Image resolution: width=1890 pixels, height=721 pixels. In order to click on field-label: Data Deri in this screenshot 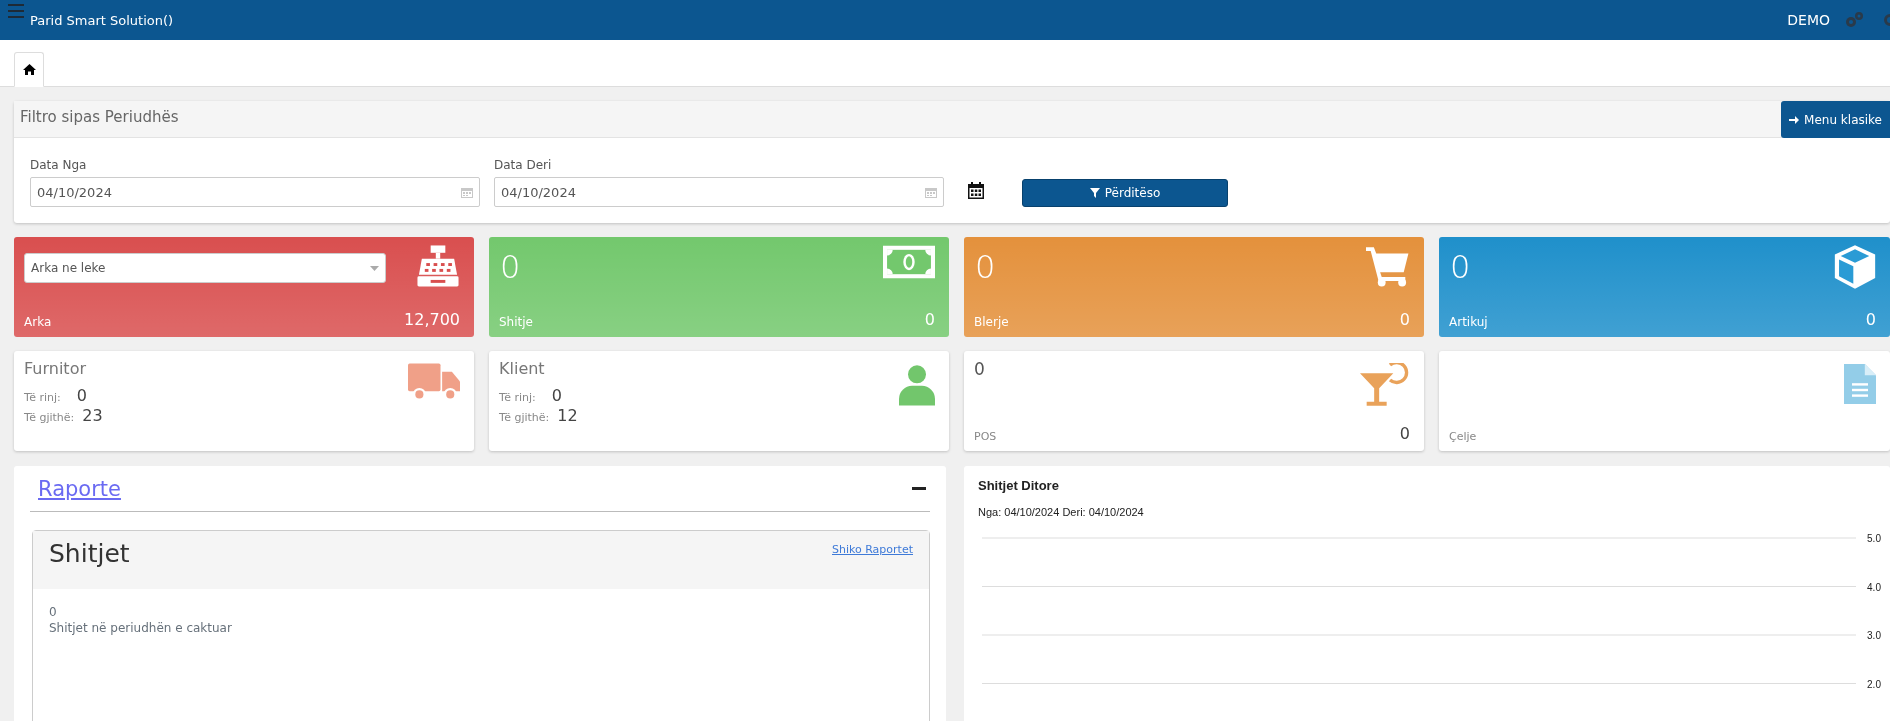, I will do `click(523, 165)`.